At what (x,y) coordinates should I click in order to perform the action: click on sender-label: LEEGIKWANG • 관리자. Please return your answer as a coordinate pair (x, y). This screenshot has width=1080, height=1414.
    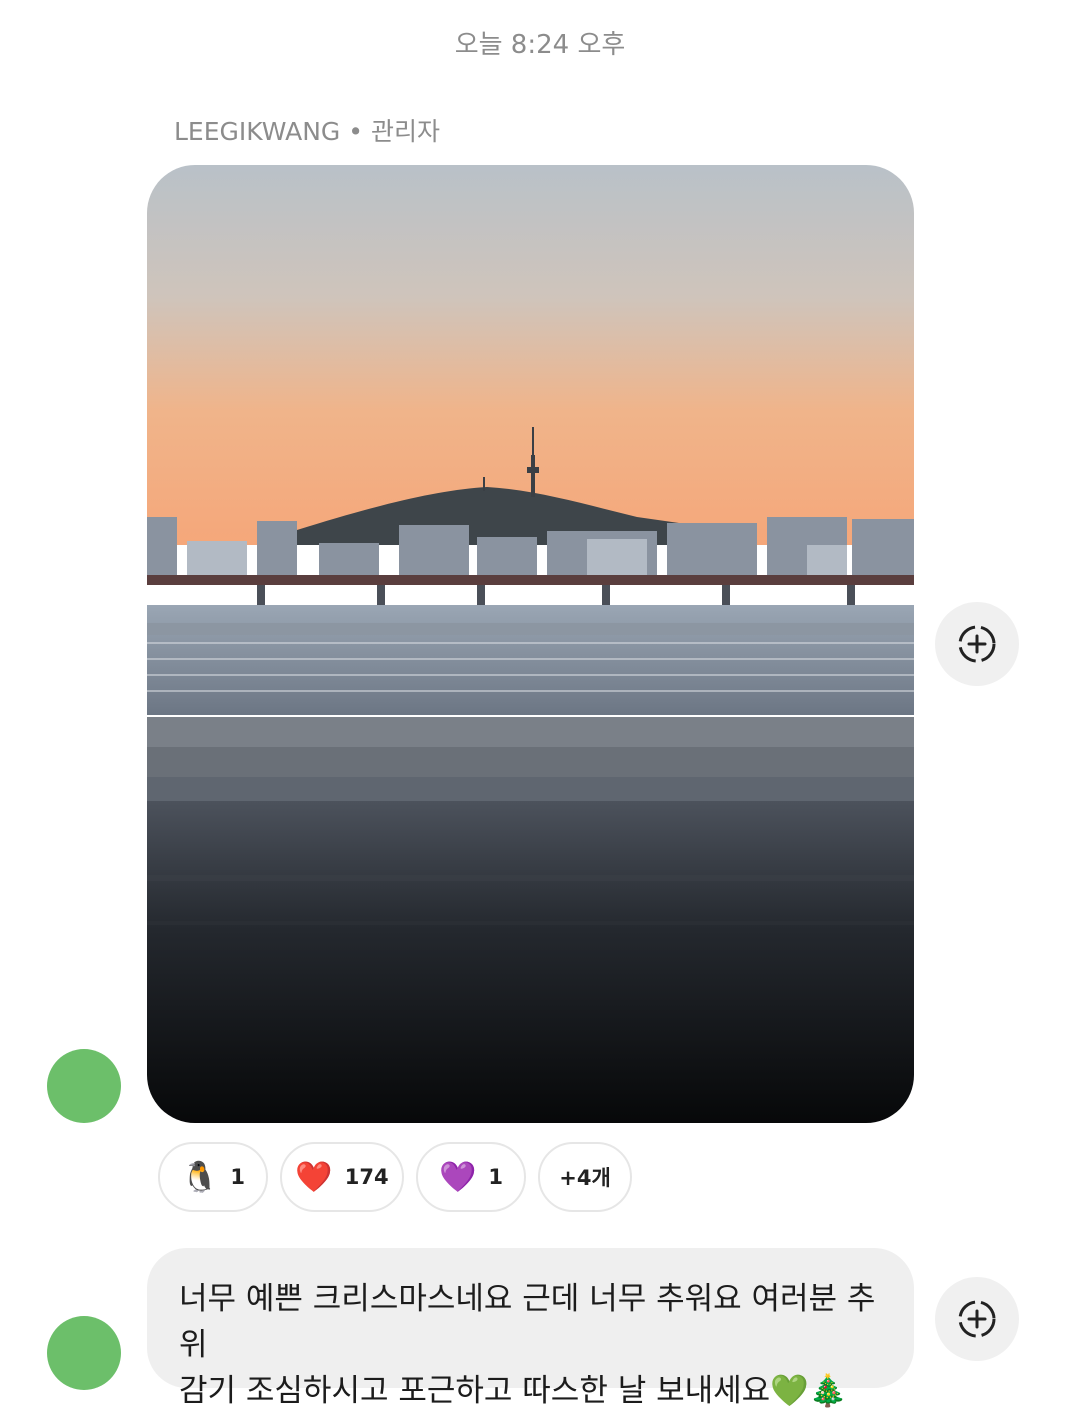
    Looking at the image, I should click on (307, 130).